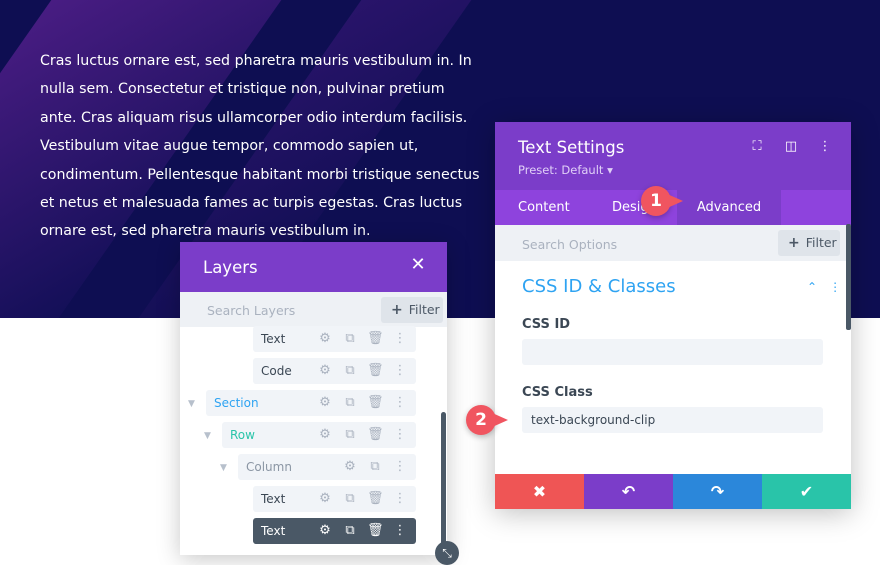 Image resolution: width=880 pixels, height=565 pixels. I want to click on undo-button: ↶, so click(628, 491).